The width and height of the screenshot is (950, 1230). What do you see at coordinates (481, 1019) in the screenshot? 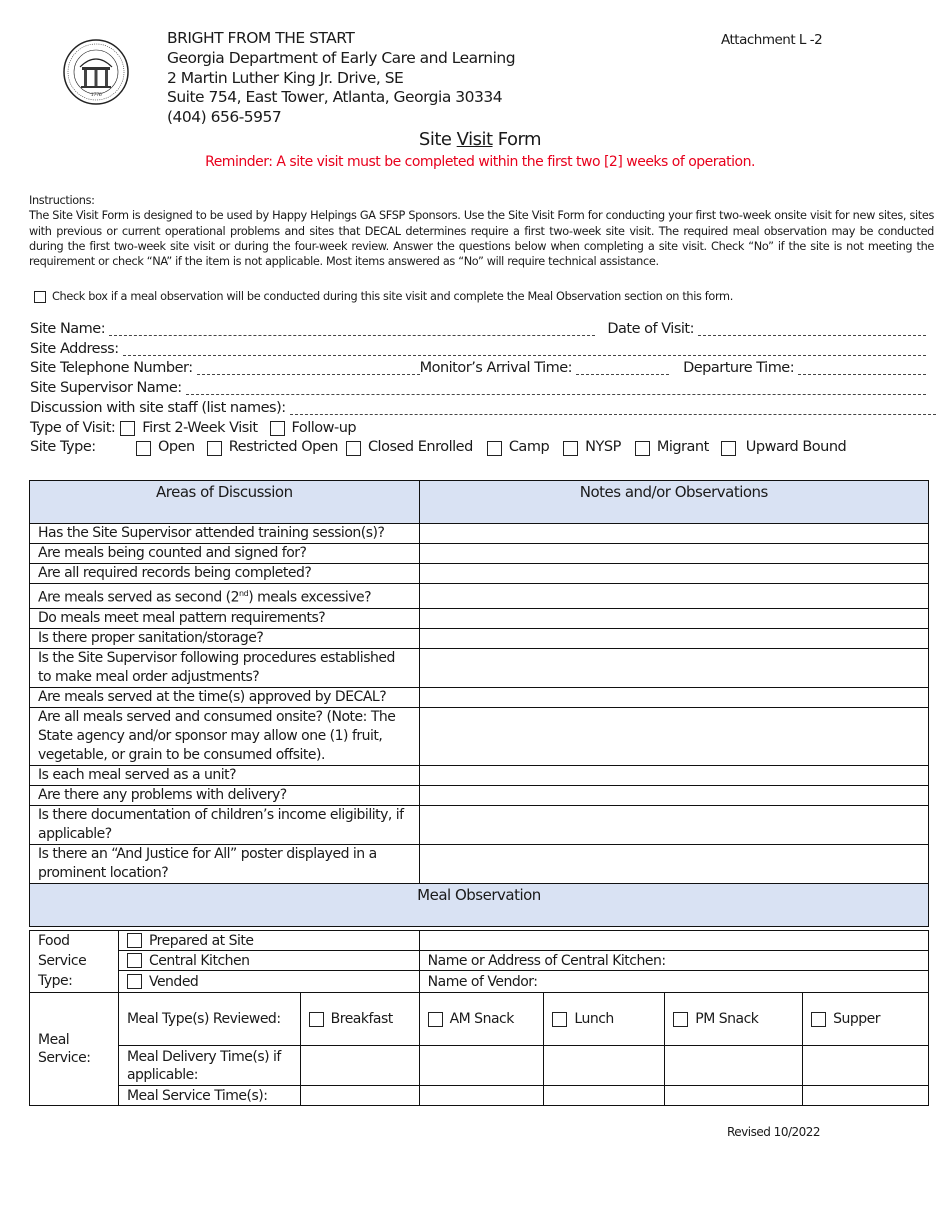
I see `meal-type-am-snack: AM Snack` at bounding box center [481, 1019].